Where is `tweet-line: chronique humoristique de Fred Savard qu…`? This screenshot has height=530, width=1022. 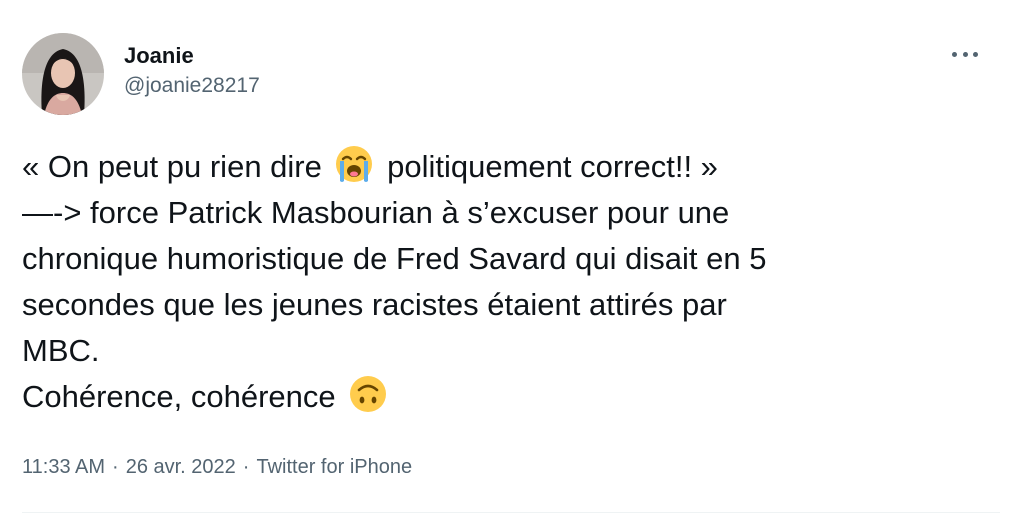
tweet-line: chronique humoristique de Fred Savard qu… is located at coordinates (394, 258).